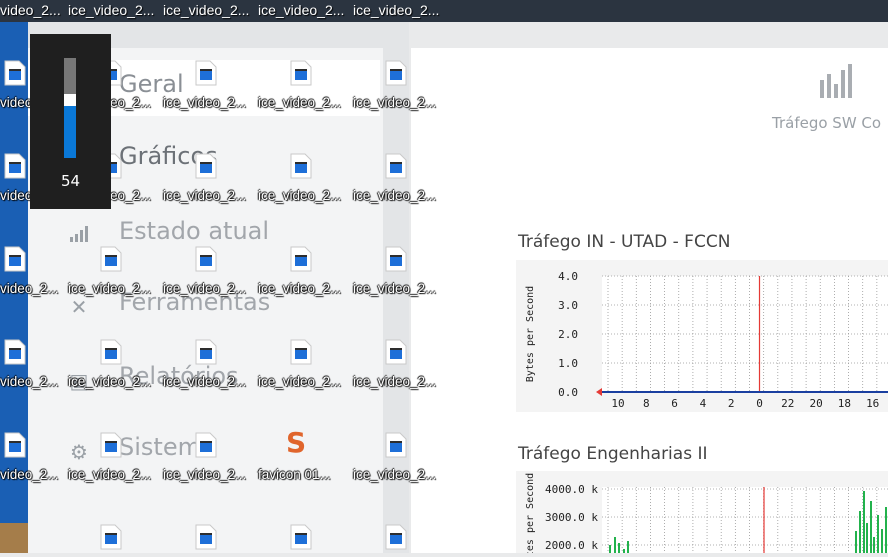 This screenshot has width=888, height=557. I want to click on axis-arrow, so click(599, 392).